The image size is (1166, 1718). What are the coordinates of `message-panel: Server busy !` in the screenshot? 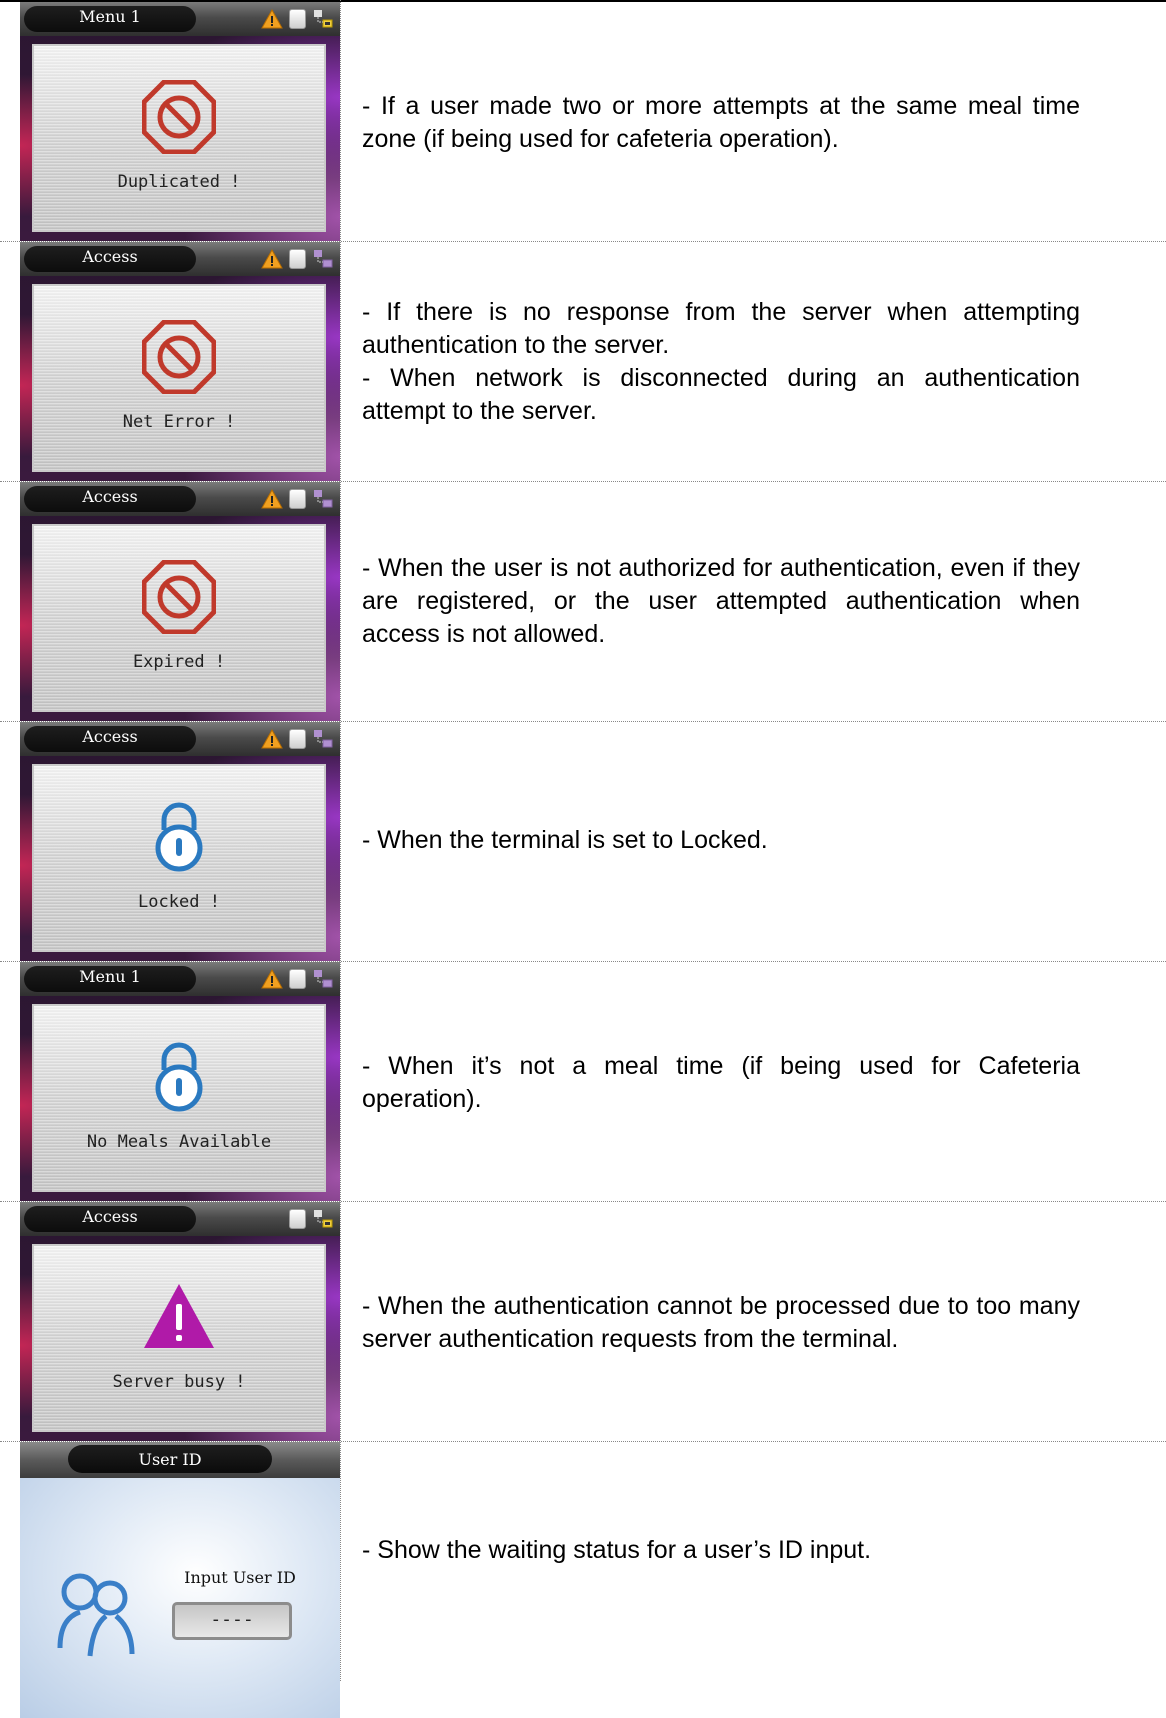 It's located at (179, 1338).